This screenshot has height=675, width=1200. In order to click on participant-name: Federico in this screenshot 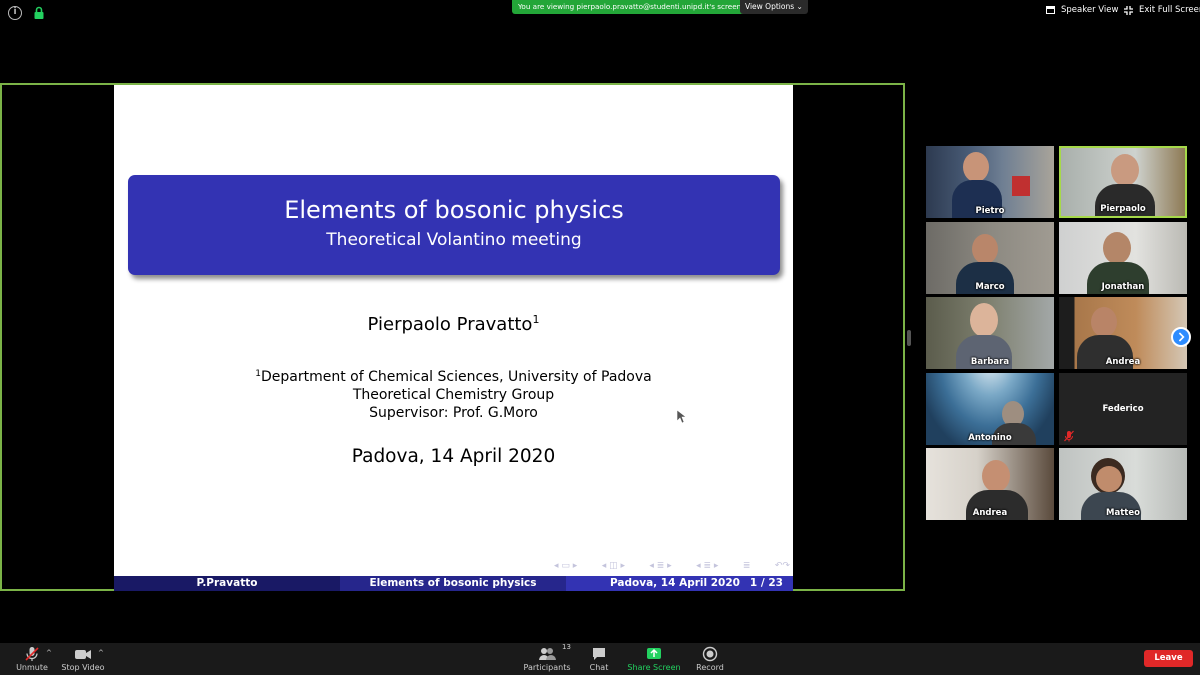, I will do `click(1123, 409)`.